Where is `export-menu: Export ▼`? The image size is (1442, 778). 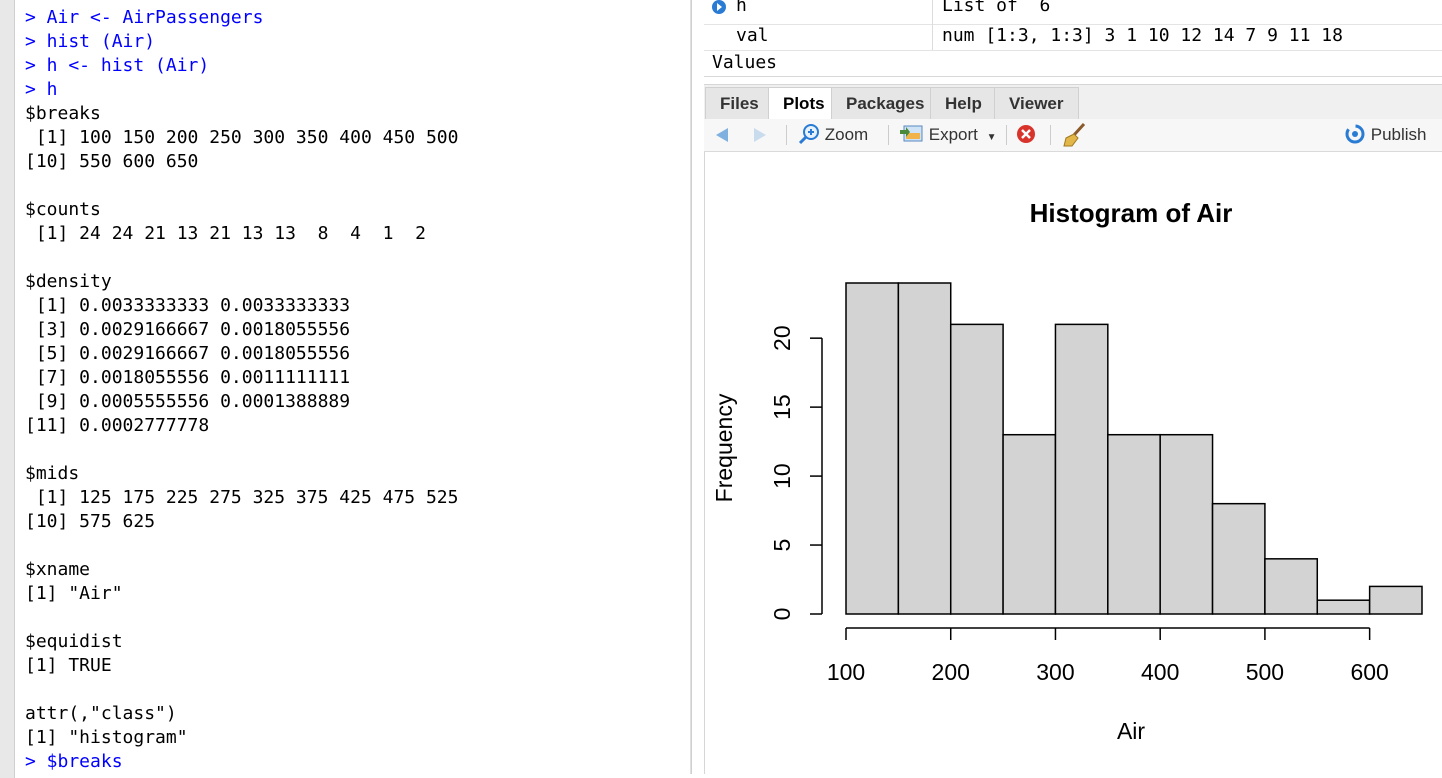
export-menu: Export ▼ is located at coordinates (948, 135).